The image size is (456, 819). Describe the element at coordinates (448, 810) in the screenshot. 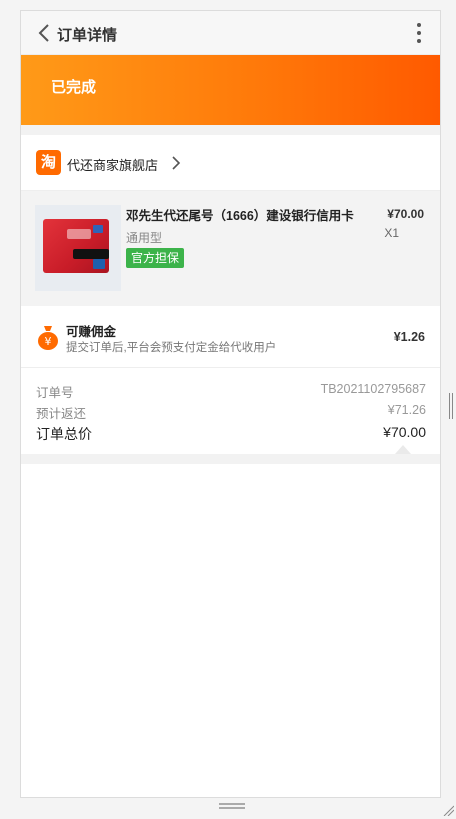

I see `resize-corner-icon` at that location.